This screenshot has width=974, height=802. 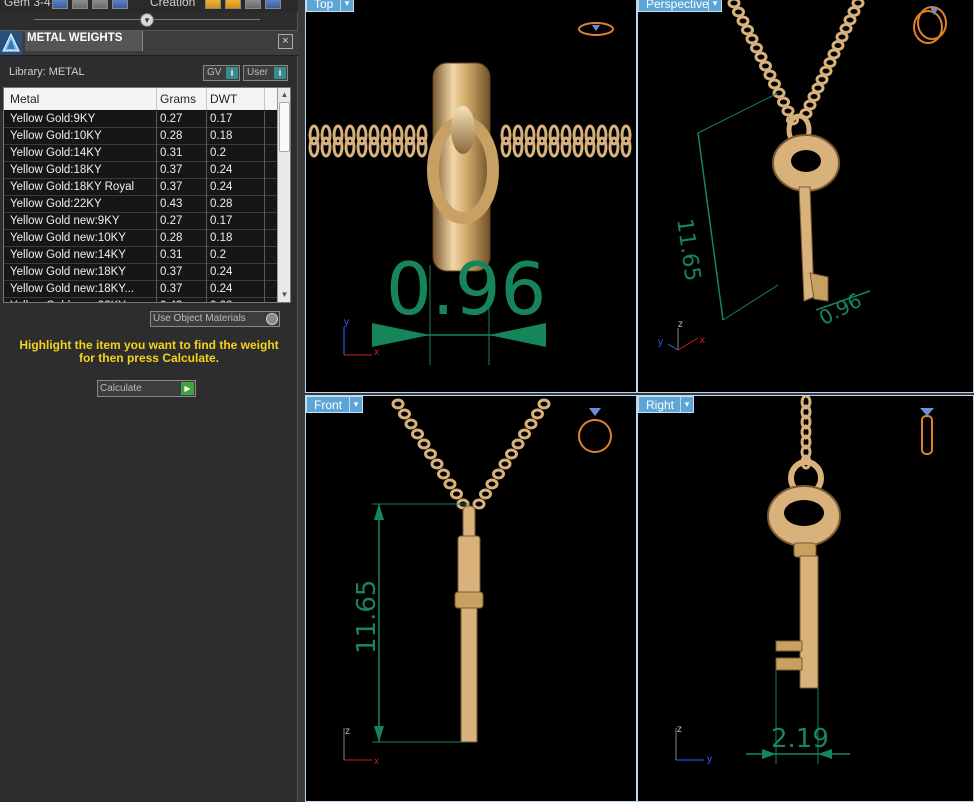 What do you see at coordinates (140, 300) in the screenshot?
I see `table-row: Yellow Gold new:22KY 0.43 0.28` at bounding box center [140, 300].